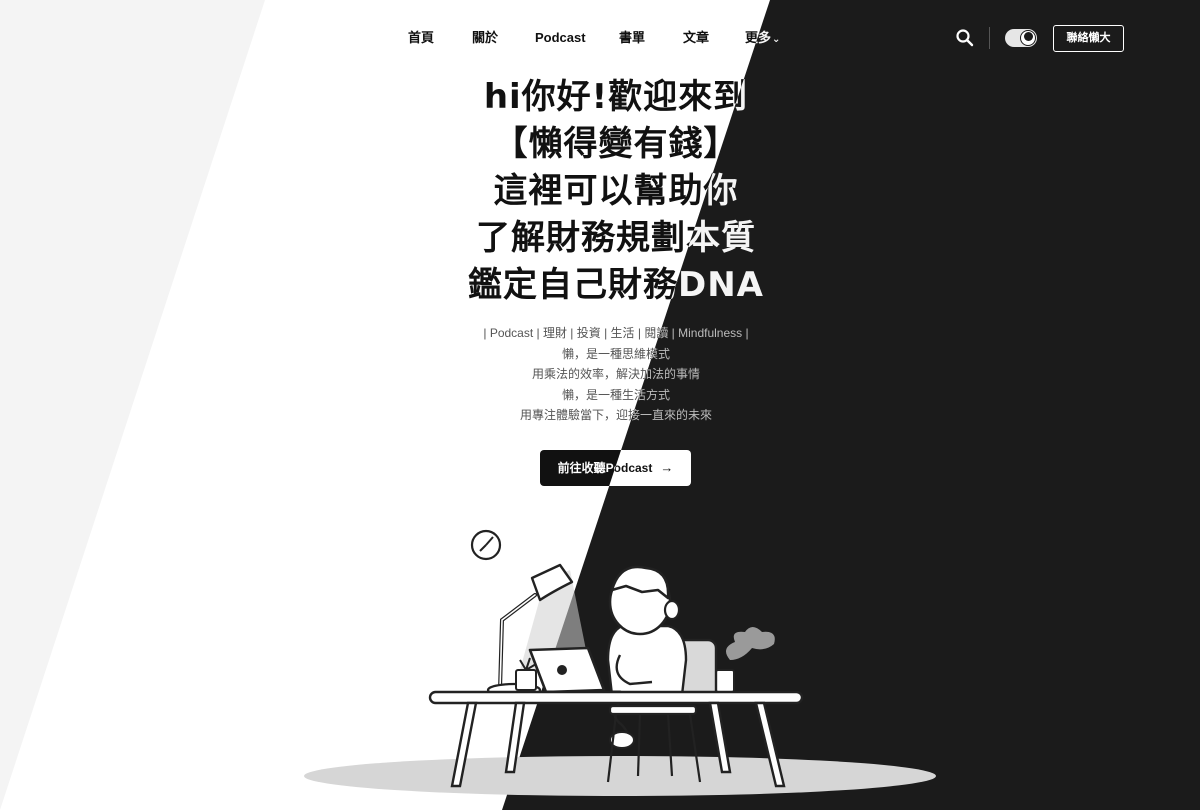 The height and width of the screenshot is (810, 1200). I want to click on laptop, so click(575, 670).